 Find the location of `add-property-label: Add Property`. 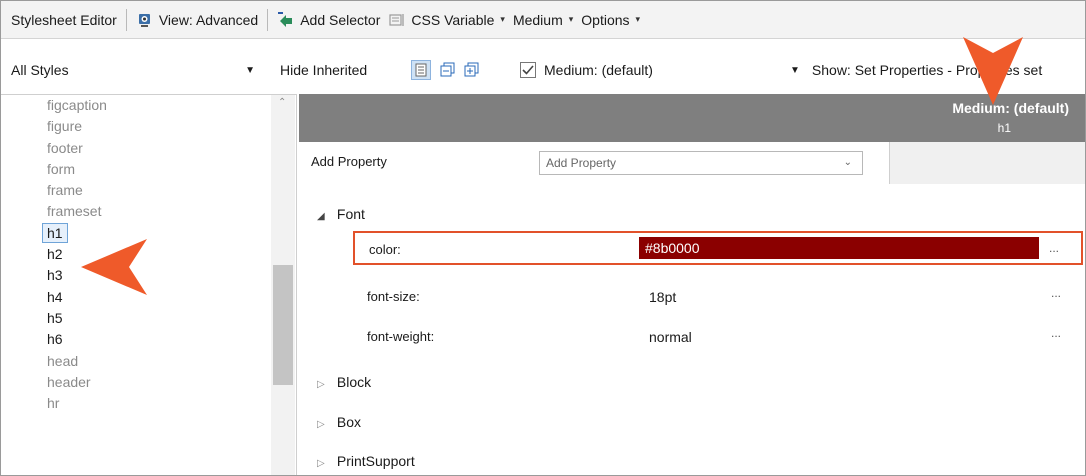

add-property-label: Add Property is located at coordinates (349, 161).